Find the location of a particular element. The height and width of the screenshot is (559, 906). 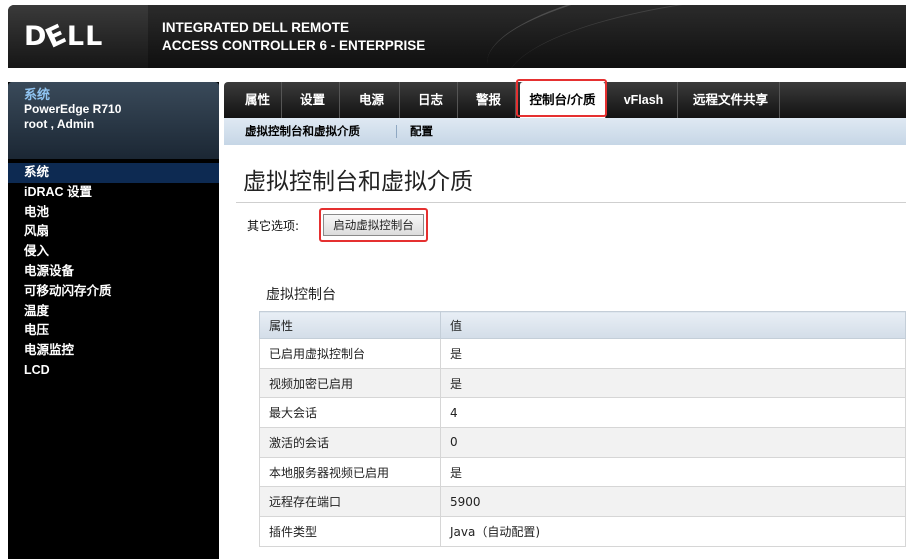

table-row: 最大会话 4 is located at coordinates (582, 413).